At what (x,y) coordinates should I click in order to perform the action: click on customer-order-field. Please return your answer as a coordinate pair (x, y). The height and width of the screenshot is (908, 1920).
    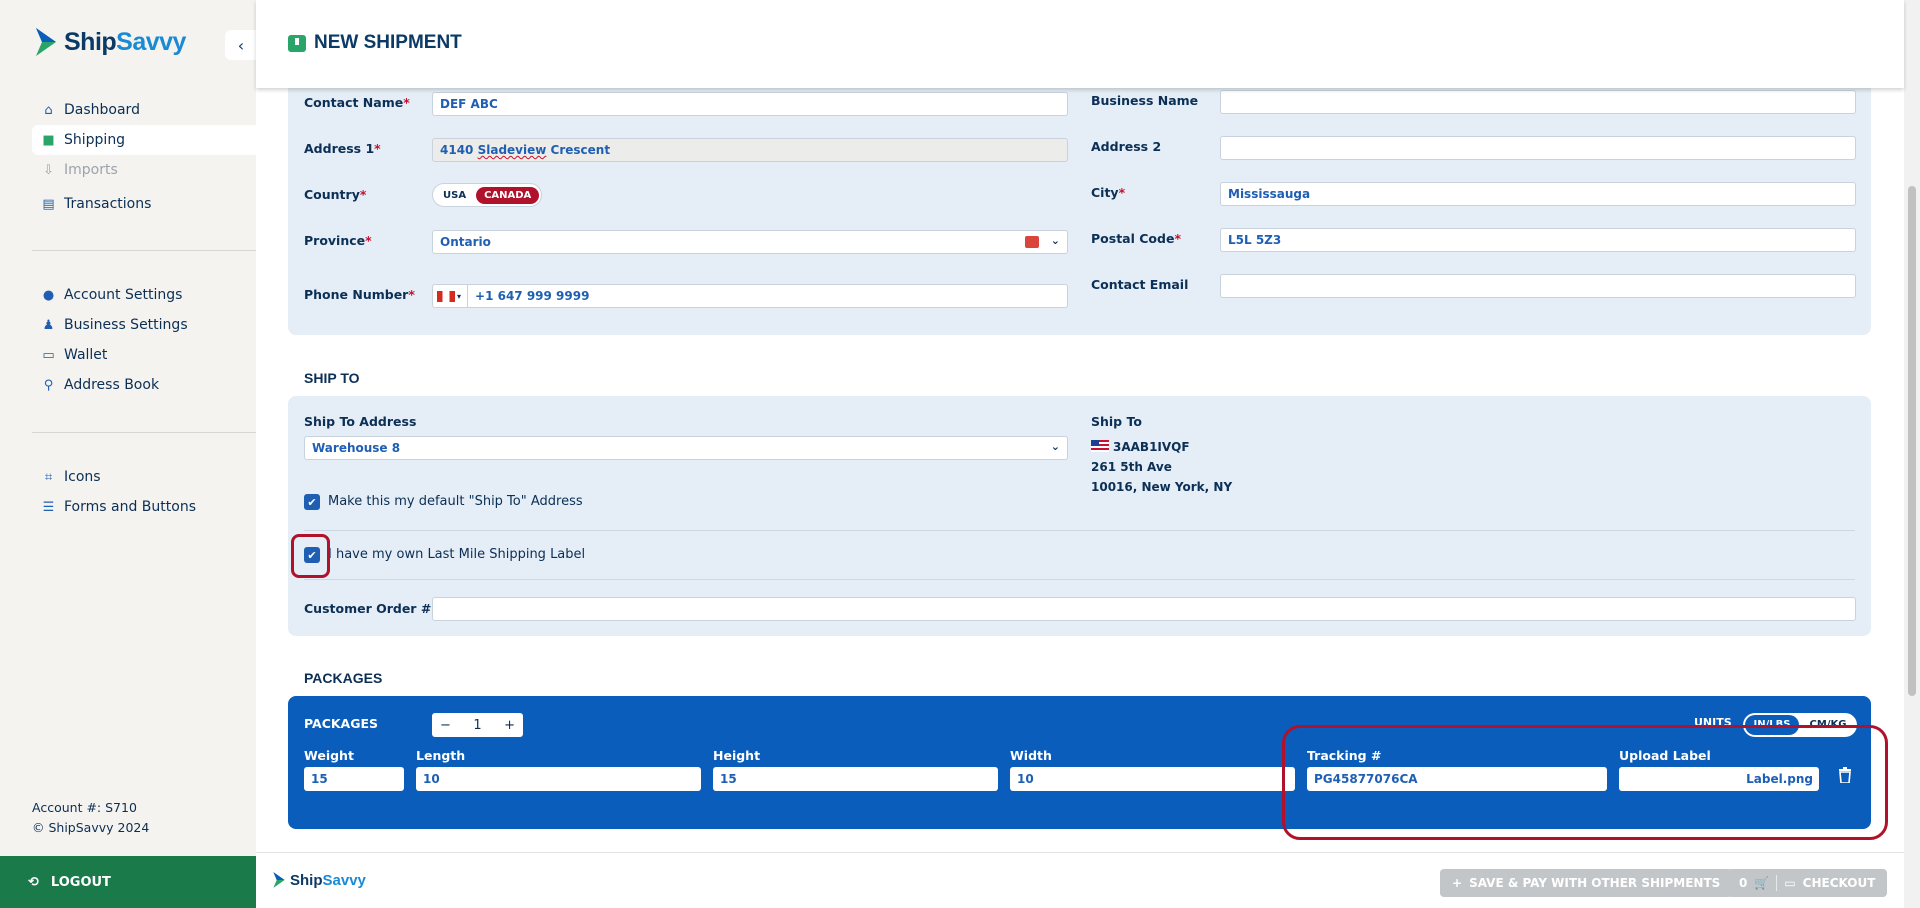
    Looking at the image, I should click on (1144, 609).